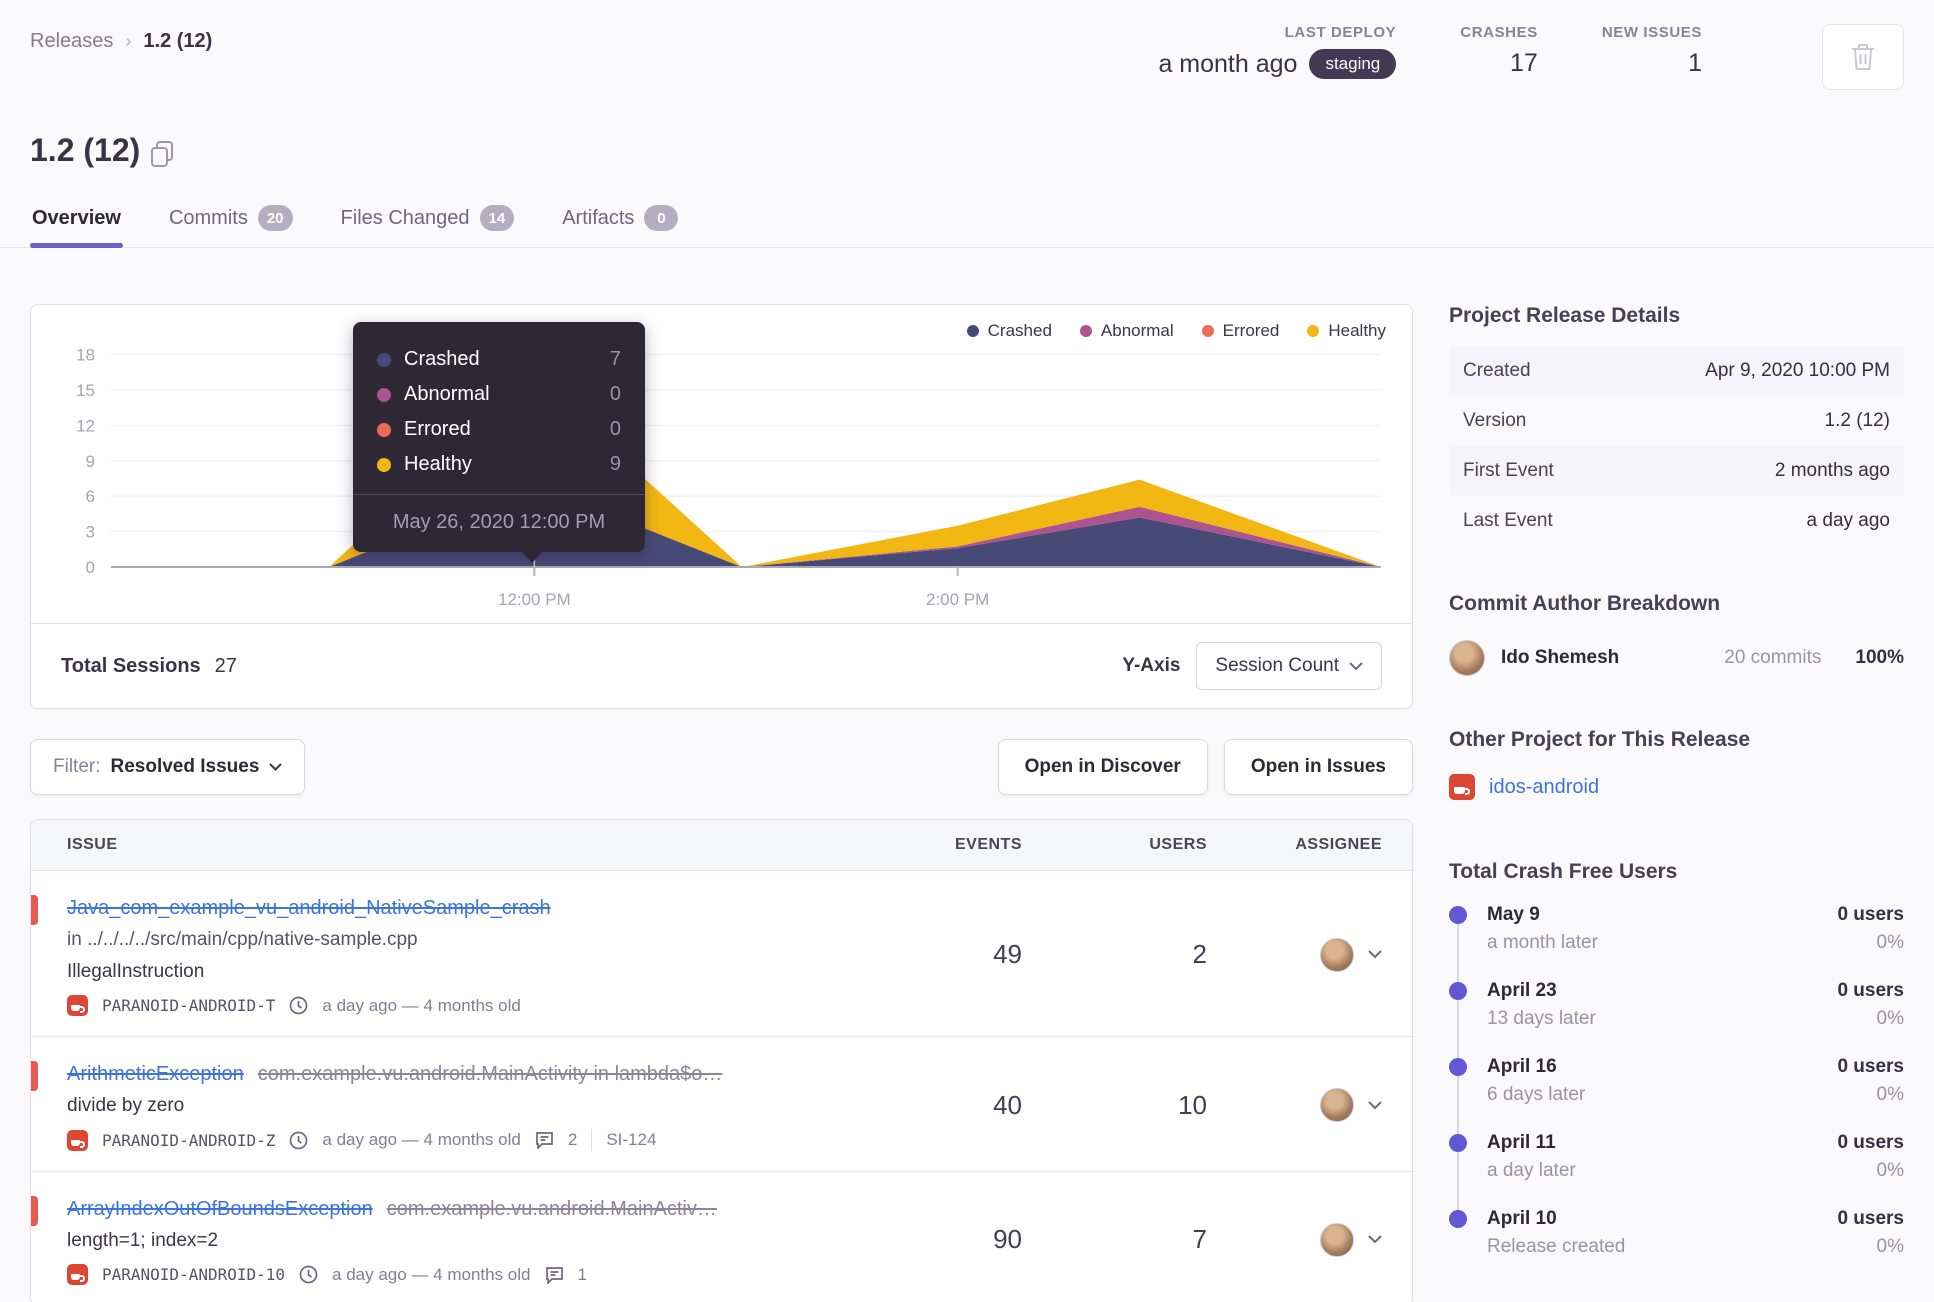 The height and width of the screenshot is (1302, 1934). Describe the element at coordinates (1467, 658) in the screenshot. I see `author-avatar` at that location.